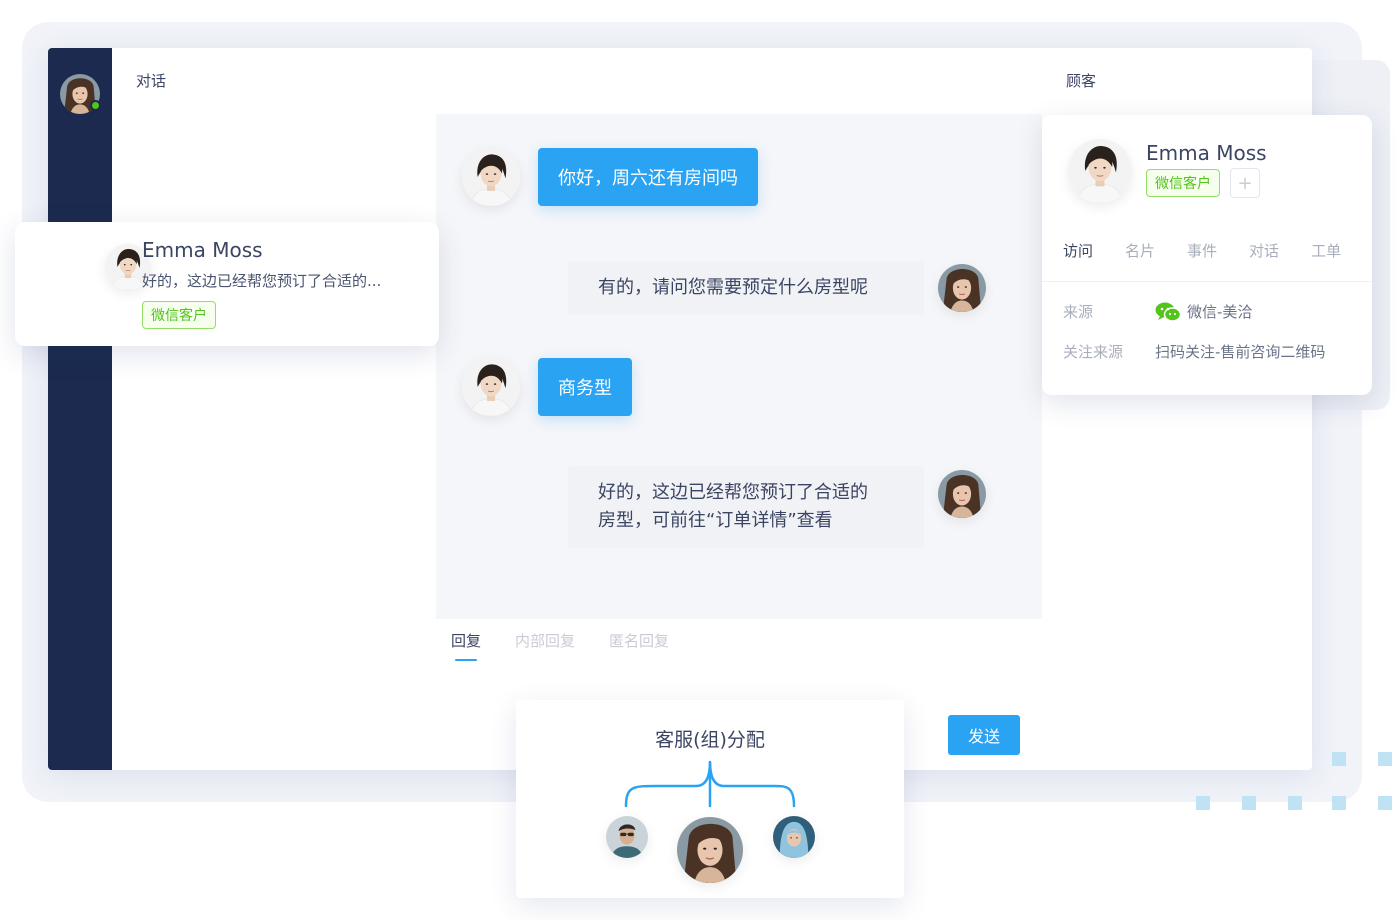 Image resolution: width=1400 pixels, height=920 pixels. What do you see at coordinates (80, 409) in the screenshot?
I see `sidebar` at bounding box center [80, 409].